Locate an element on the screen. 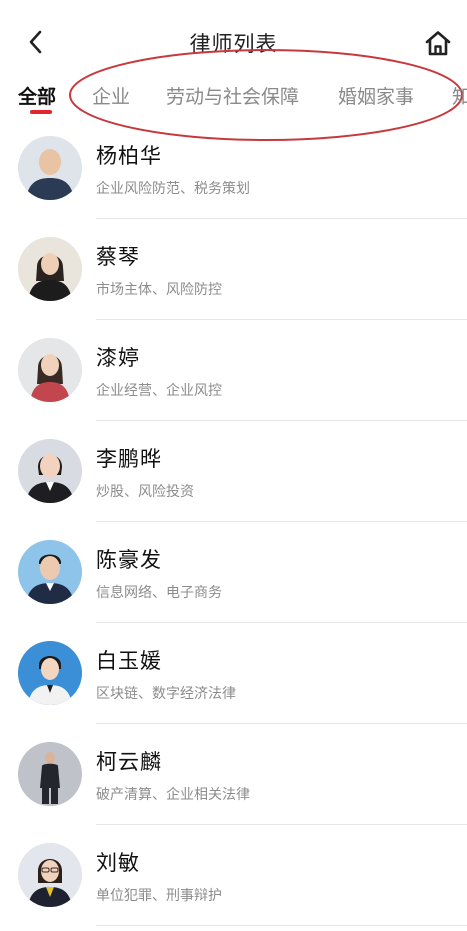 This screenshot has width=467, height=931. tab-all: 全部 is located at coordinates (37, 95).